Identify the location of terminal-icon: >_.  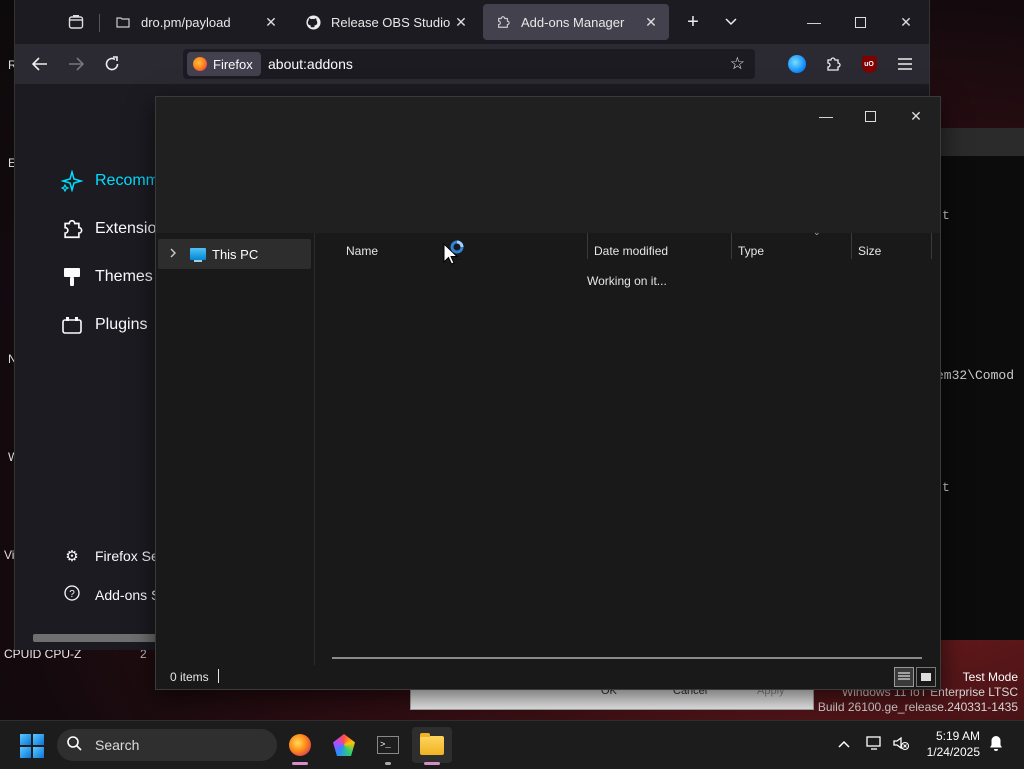
(388, 745).